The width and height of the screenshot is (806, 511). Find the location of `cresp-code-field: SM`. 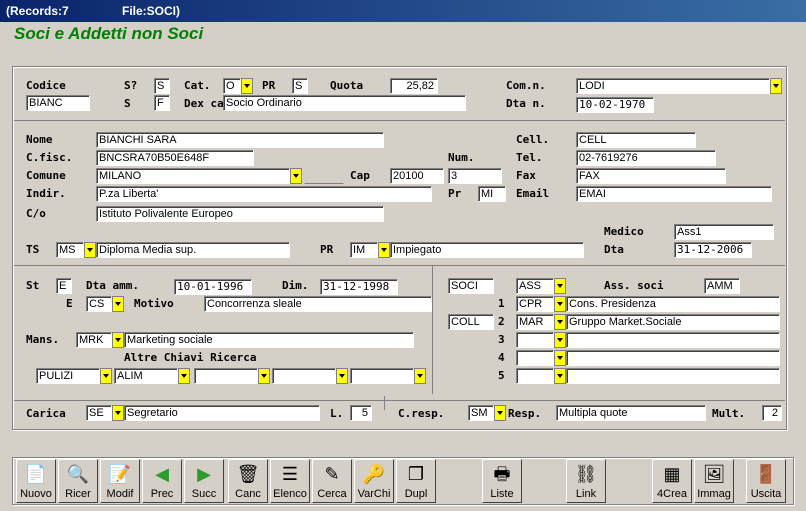

cresp-code-field: SM is located at coordinates (481, 413).